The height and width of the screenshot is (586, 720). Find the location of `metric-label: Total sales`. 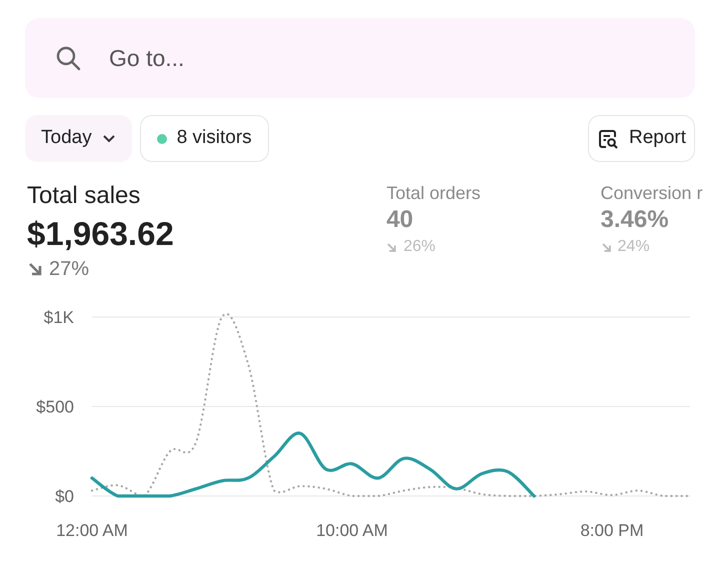

metric-label: Total sales is located at coordinates (83, 196).